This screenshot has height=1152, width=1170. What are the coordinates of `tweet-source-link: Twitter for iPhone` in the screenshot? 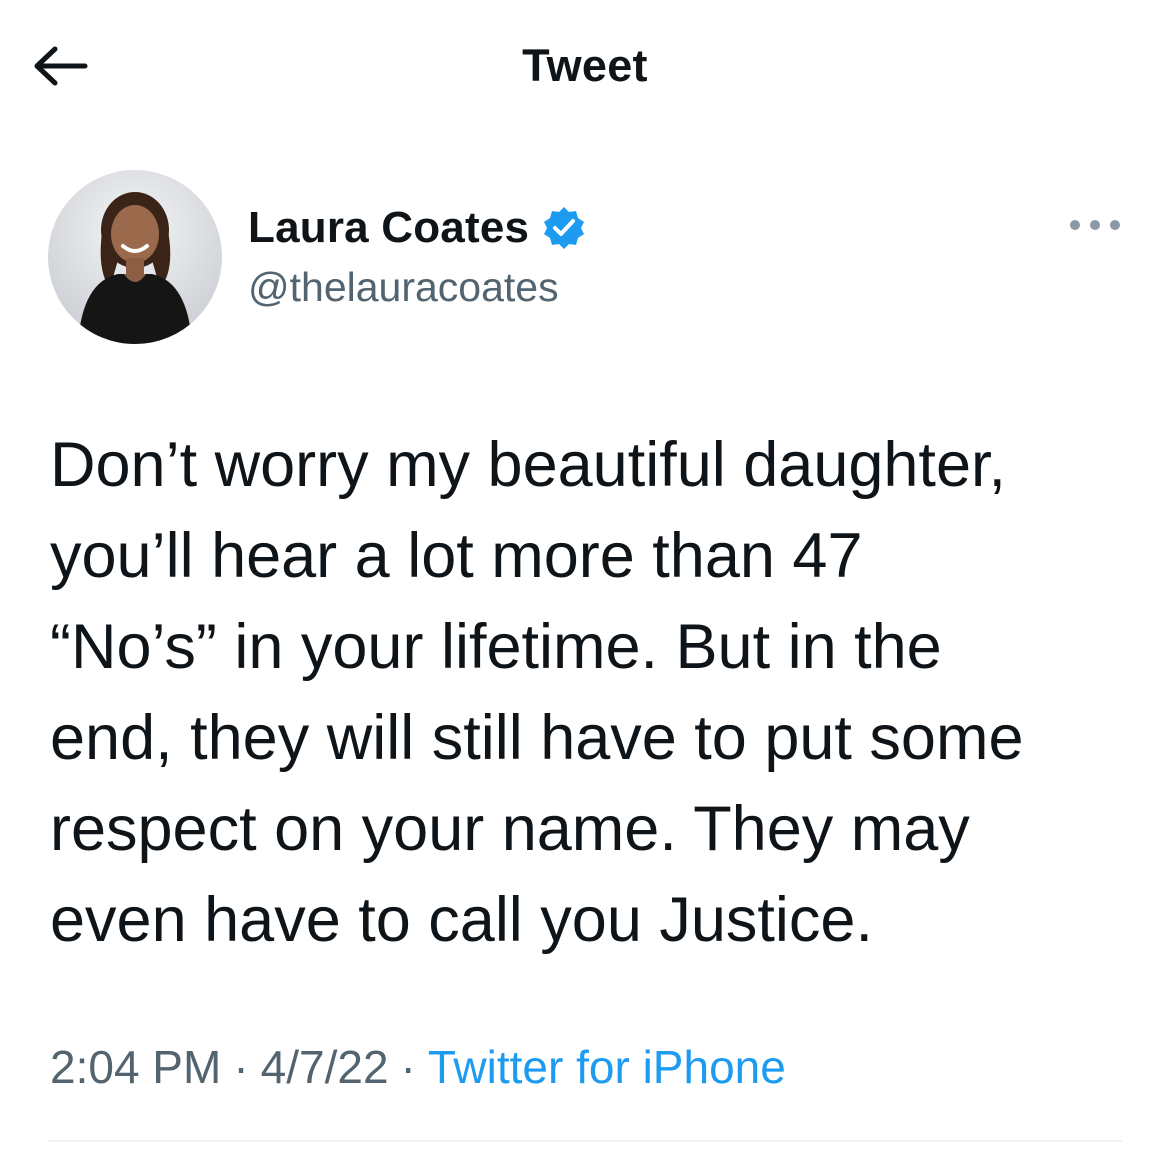 It's located at (607, 1067).